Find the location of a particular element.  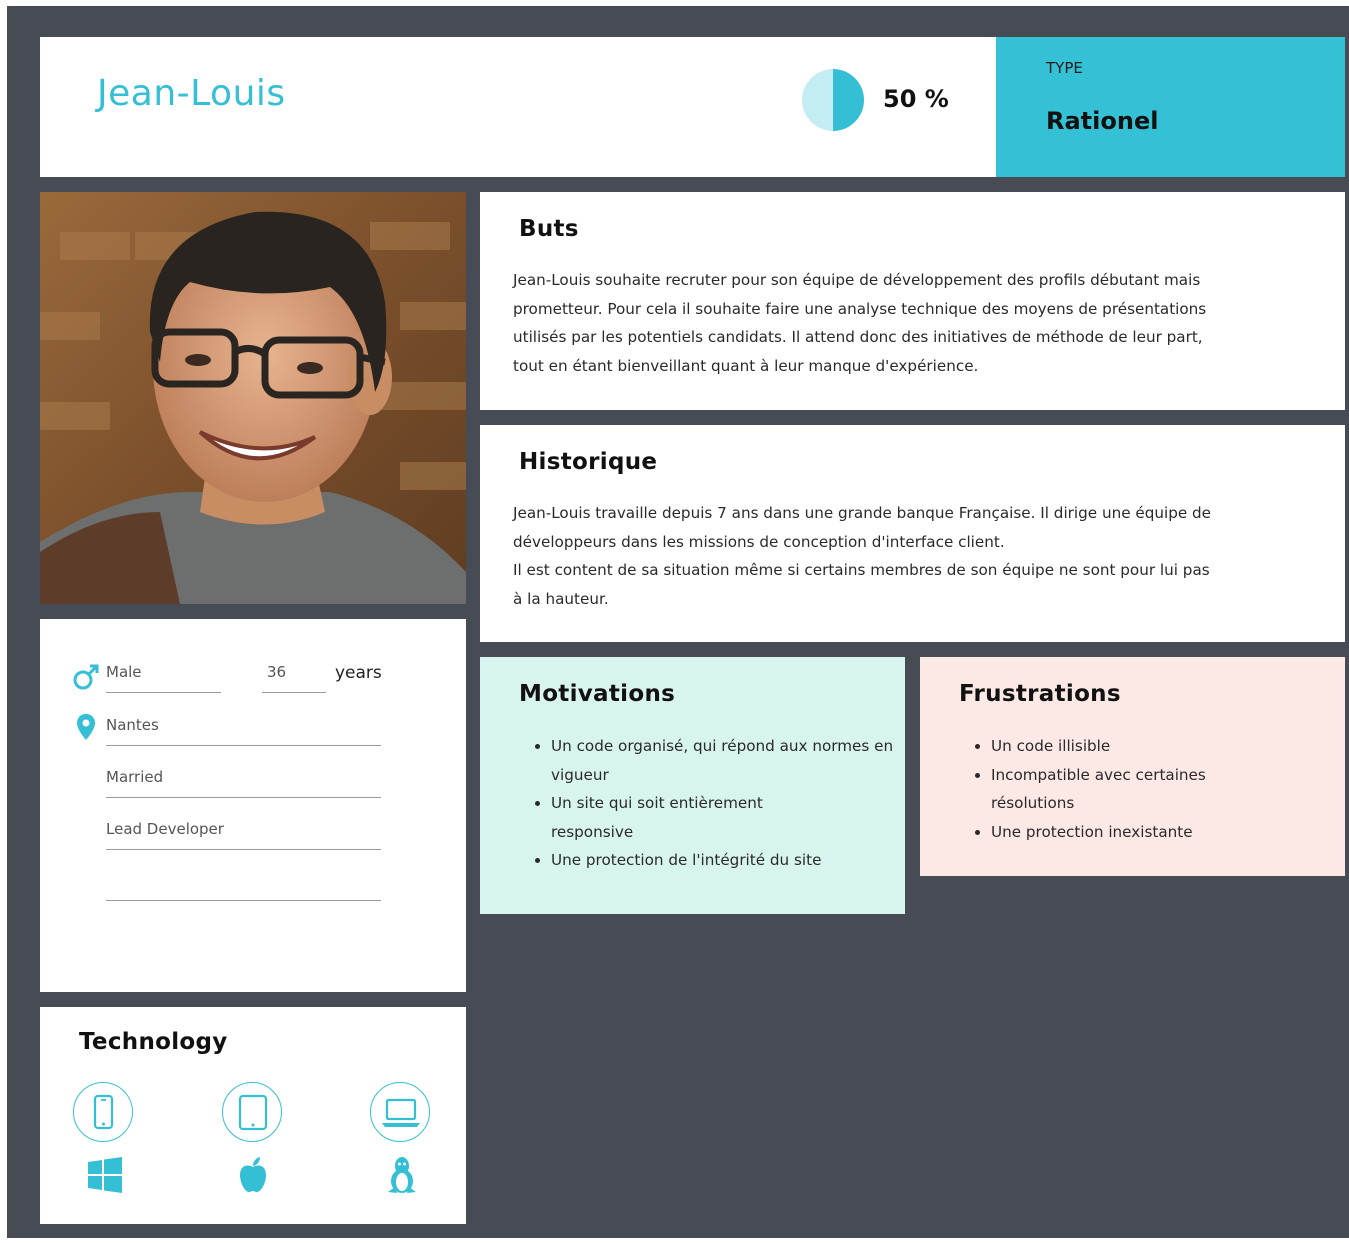

location-pin-icon is located at coordinates (86, 727).